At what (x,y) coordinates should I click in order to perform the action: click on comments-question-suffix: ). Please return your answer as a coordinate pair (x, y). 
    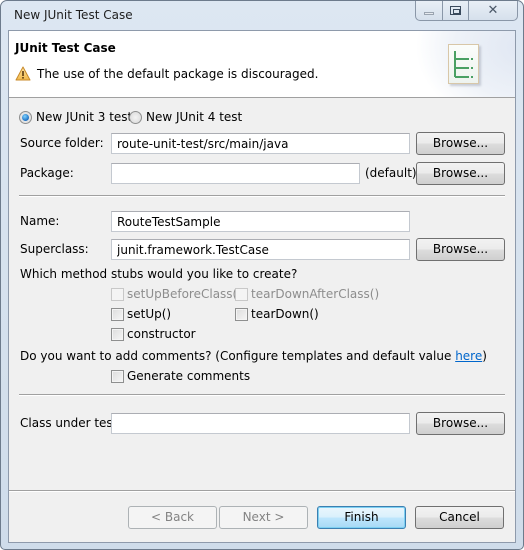
    Looking at the image, I should click on (484, 356).